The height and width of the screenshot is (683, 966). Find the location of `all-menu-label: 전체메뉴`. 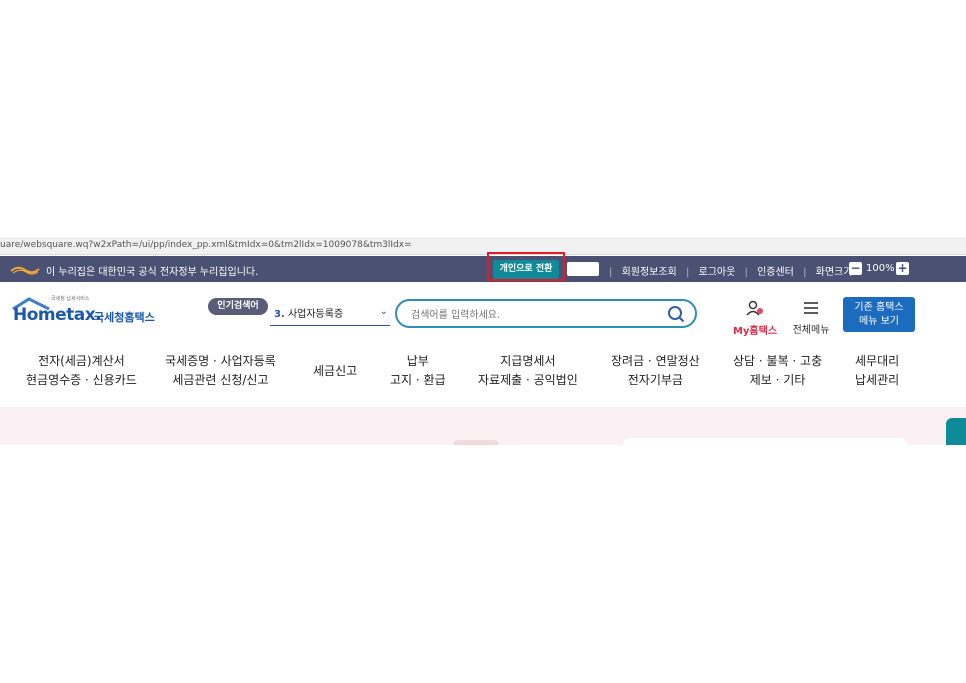

all-menu-label: 전체메뉴 is located at coordinates (811, 330).